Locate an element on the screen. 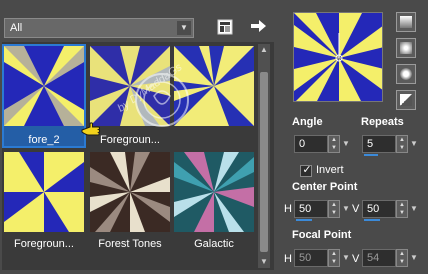 This screenshot has width=428, height=274. chevron-down-icon: ▼ is located at coordinates (184, 28).